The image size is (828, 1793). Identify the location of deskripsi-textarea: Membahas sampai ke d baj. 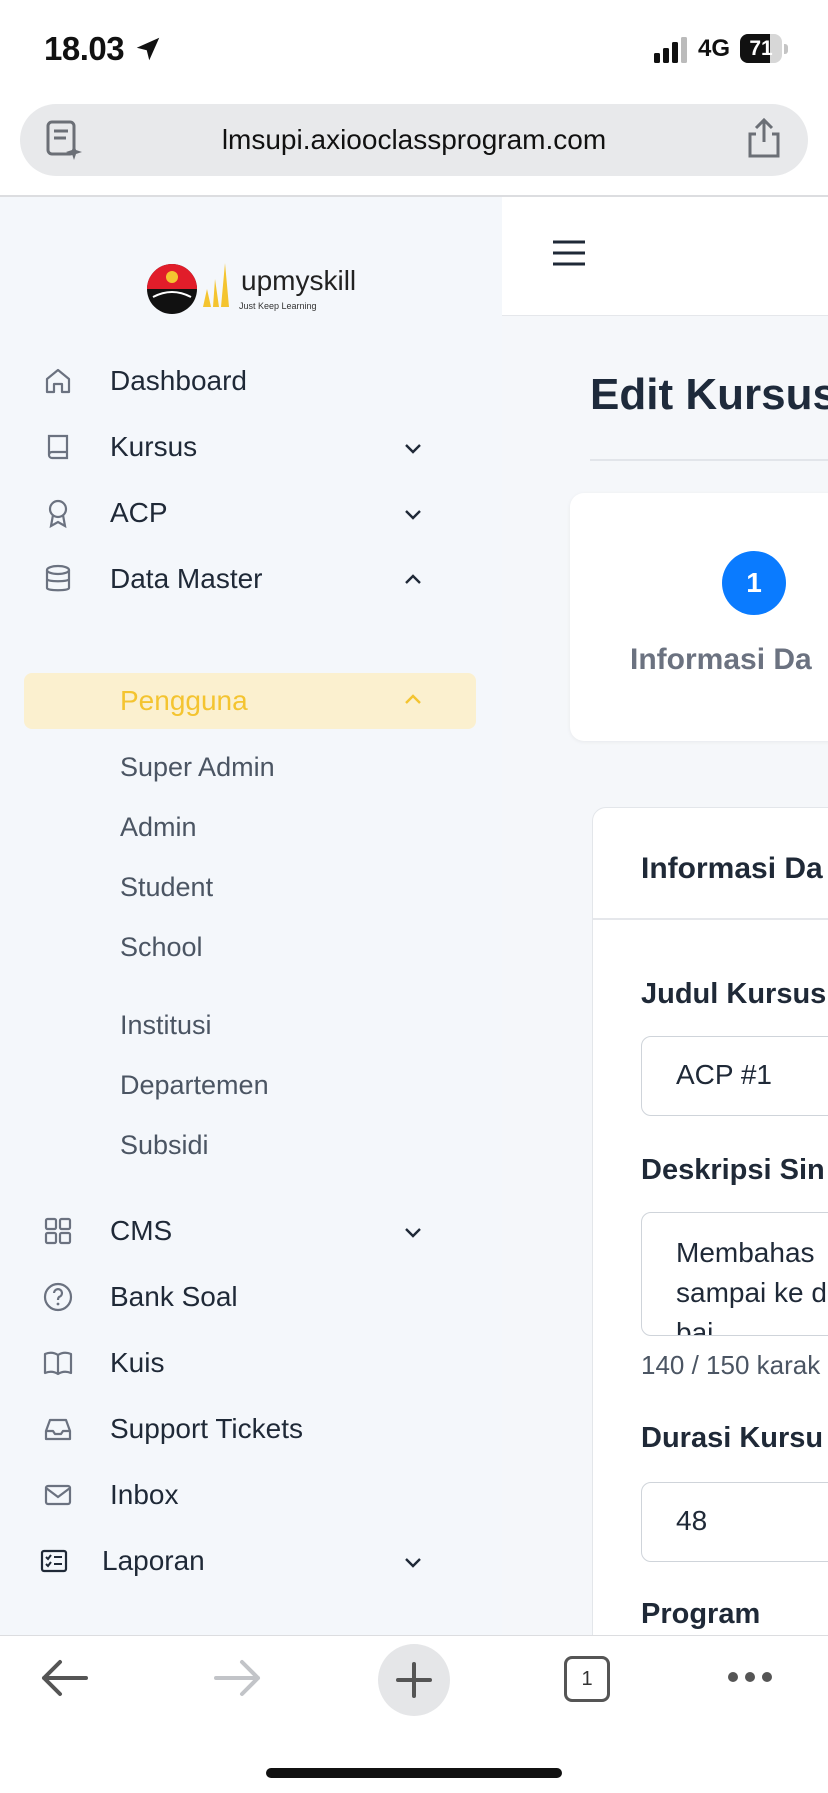
(734, 1274).